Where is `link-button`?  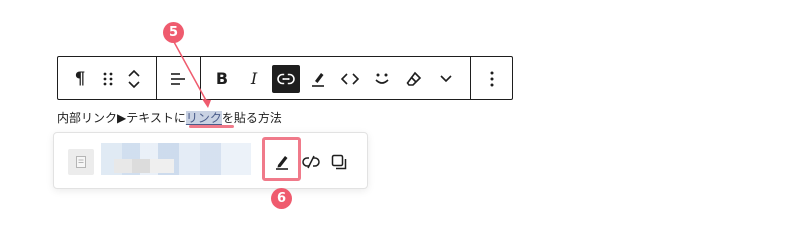
link-button is located at coordinates (286, 79).